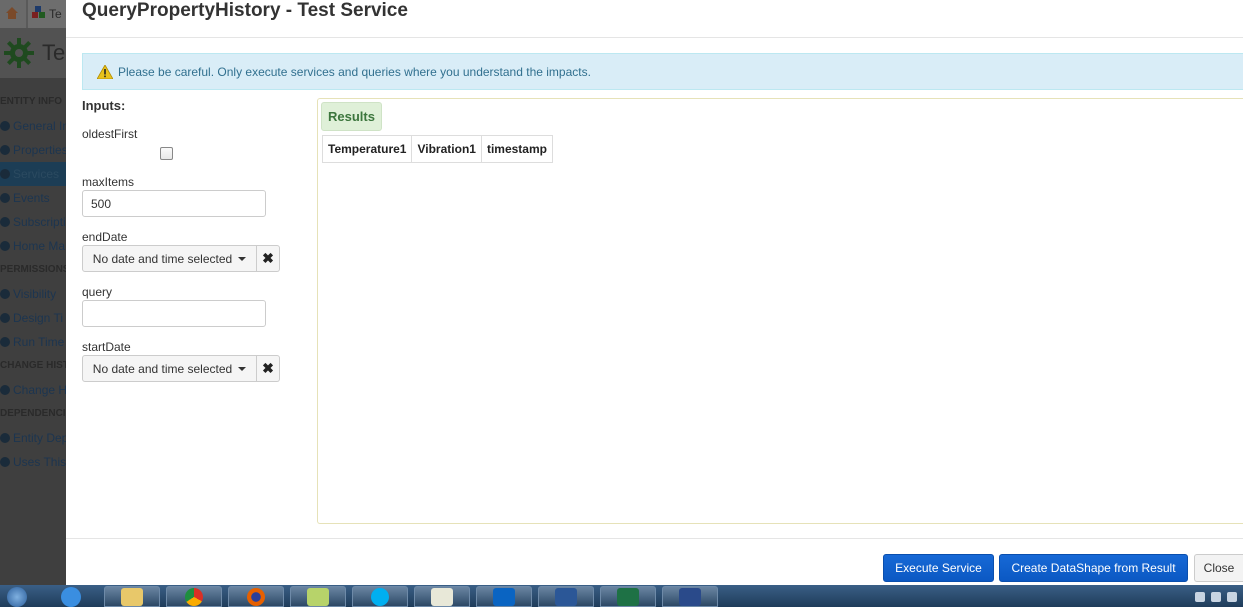  Describe the element at coordinates (1232, 597) in the screenshot. I see `volume-icon` at that location.